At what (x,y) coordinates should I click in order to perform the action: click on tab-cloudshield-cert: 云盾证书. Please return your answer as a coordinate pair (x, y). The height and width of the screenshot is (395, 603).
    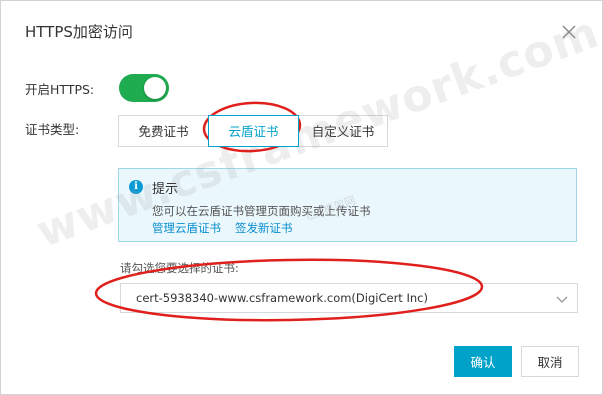
    Looking at the image, I should click on (253, 131).